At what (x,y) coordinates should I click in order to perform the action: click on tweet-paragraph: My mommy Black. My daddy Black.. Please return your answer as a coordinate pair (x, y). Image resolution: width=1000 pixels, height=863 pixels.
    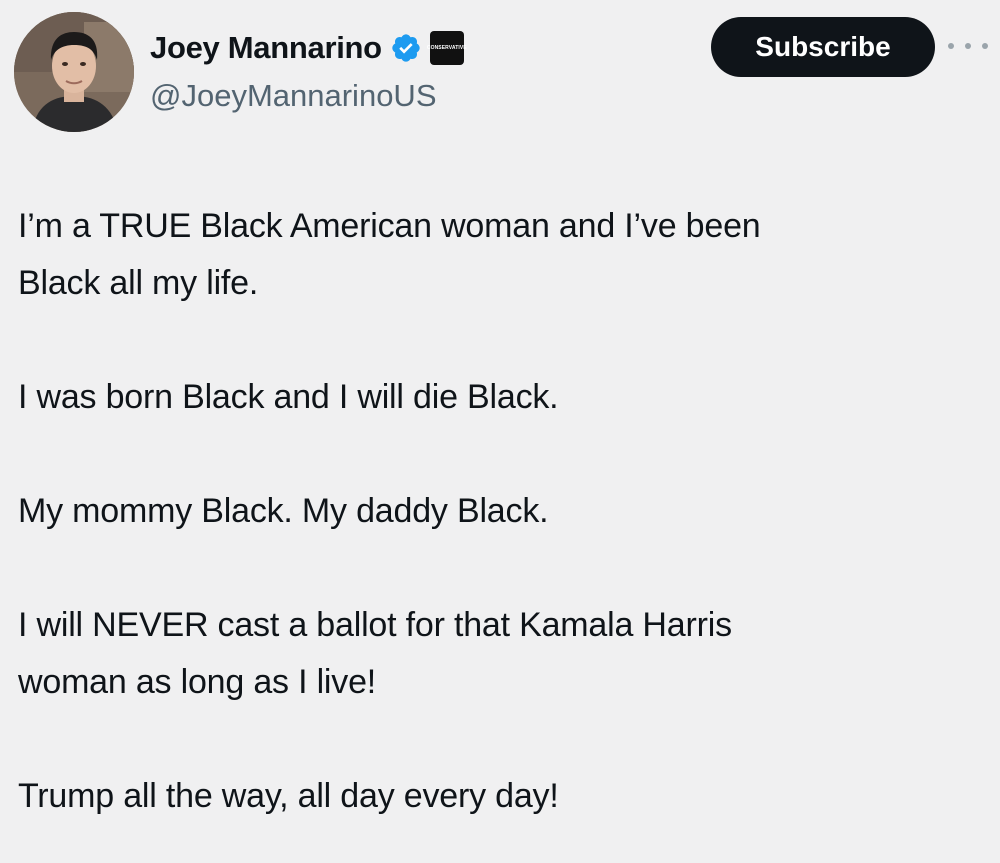
    Looking at the image, I should click on (283, 511).